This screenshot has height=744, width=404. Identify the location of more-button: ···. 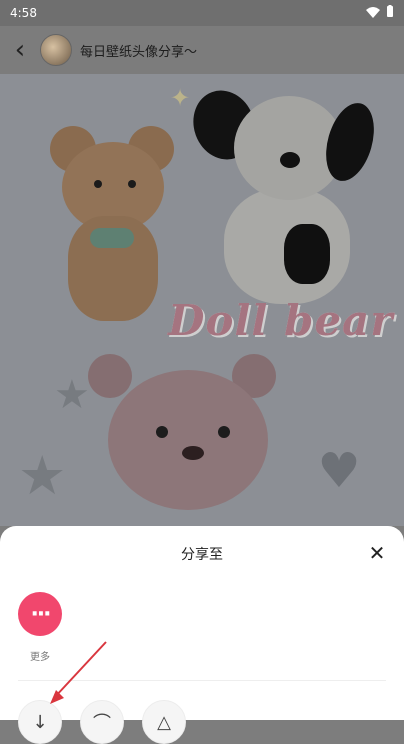
(40, 614).